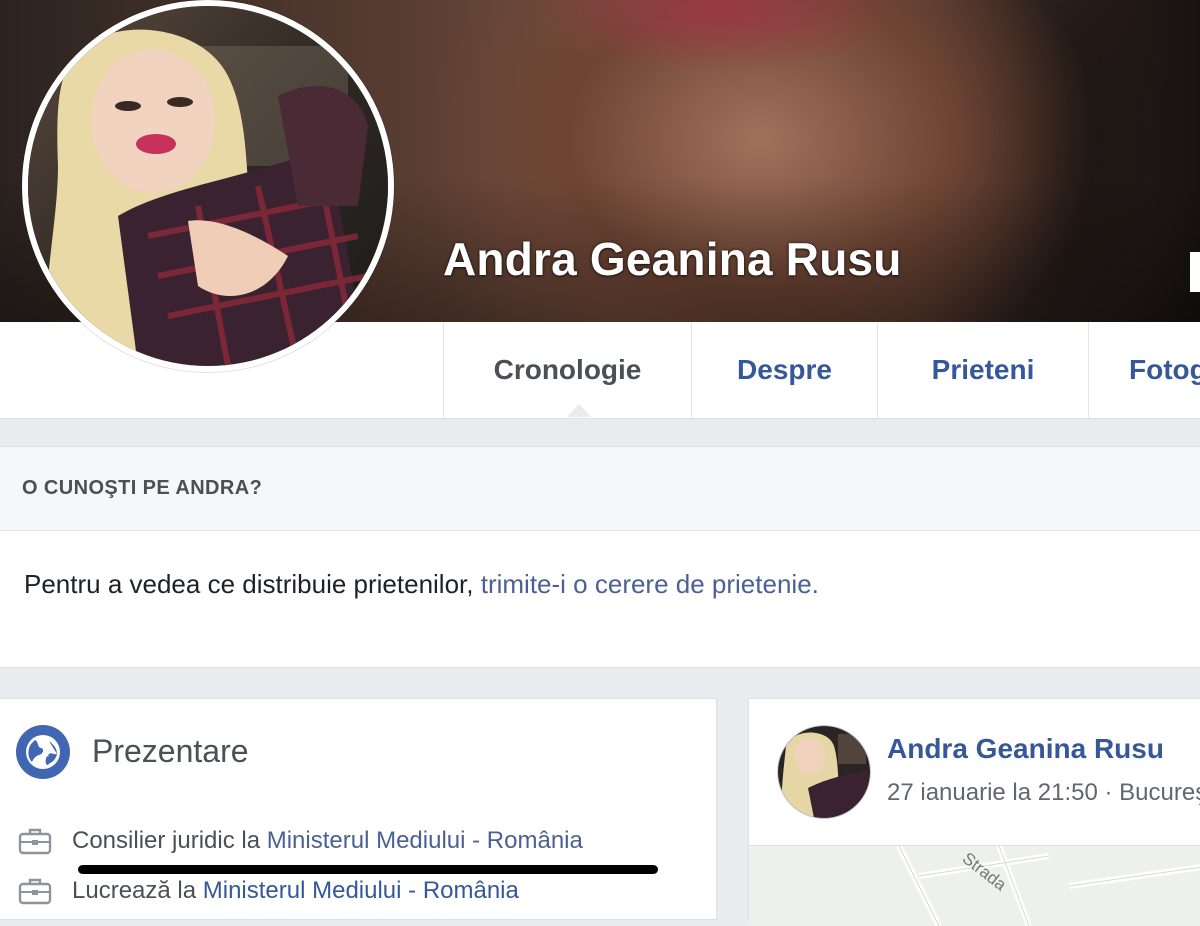 The width and height of the screenshot is (1200, 926). I want to click on tab-prieteni: Prieteni, so click(982, 370).